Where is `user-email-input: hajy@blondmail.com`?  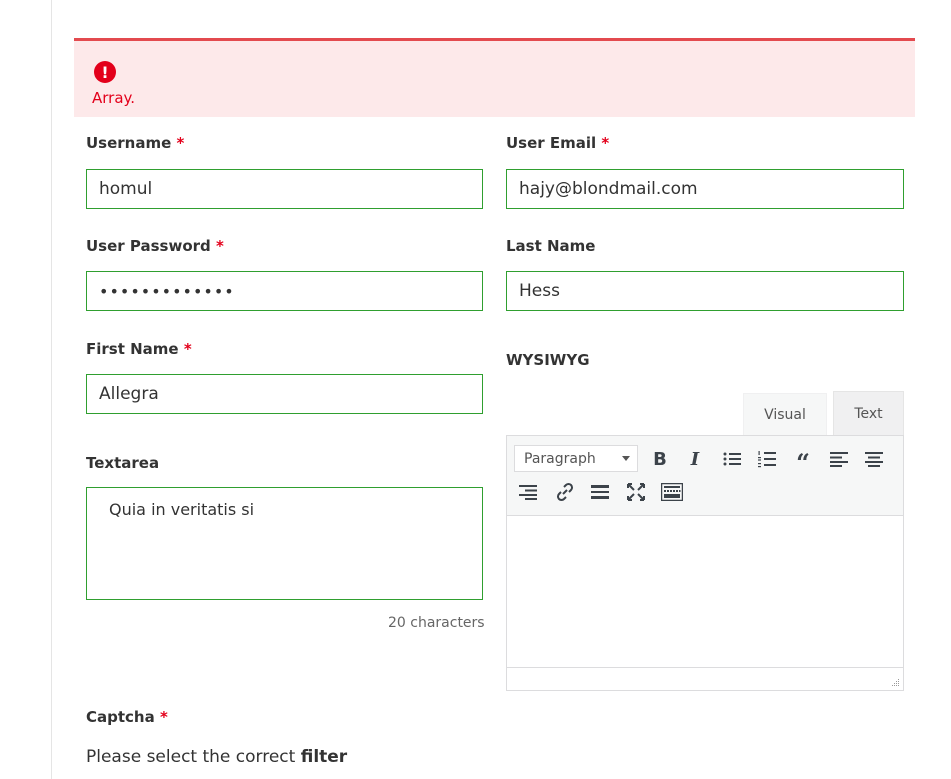
user-email-input: hajy@blondmail.com is located at coordinates (705, 189).